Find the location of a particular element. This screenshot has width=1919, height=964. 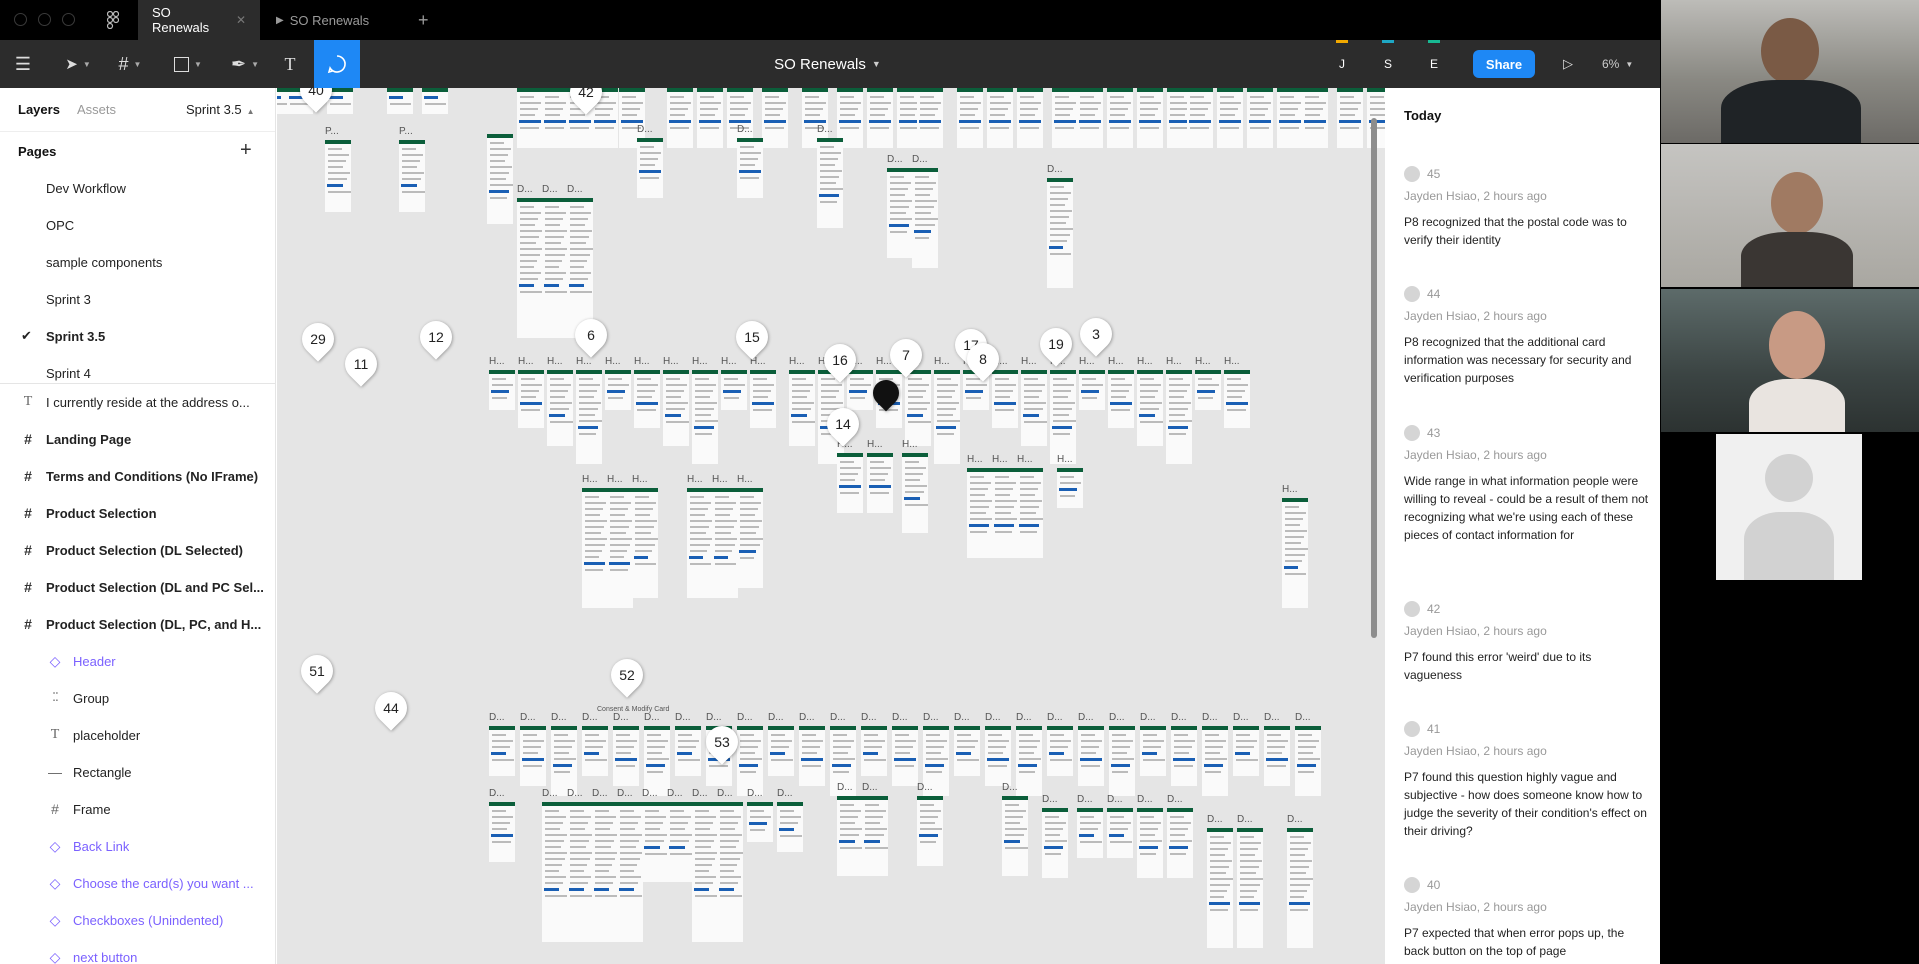

layer-frame: # Product Selection is located at coordinates (137, 513).